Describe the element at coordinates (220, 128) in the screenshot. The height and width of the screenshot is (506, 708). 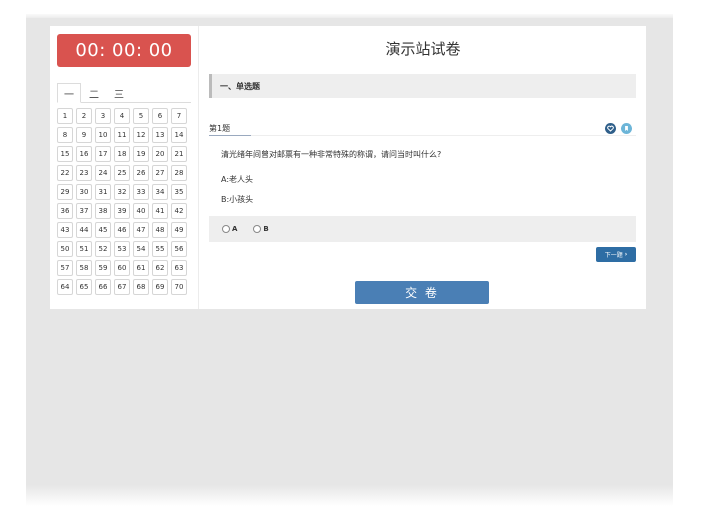
I see `question-number-label: 第1题` at that location.